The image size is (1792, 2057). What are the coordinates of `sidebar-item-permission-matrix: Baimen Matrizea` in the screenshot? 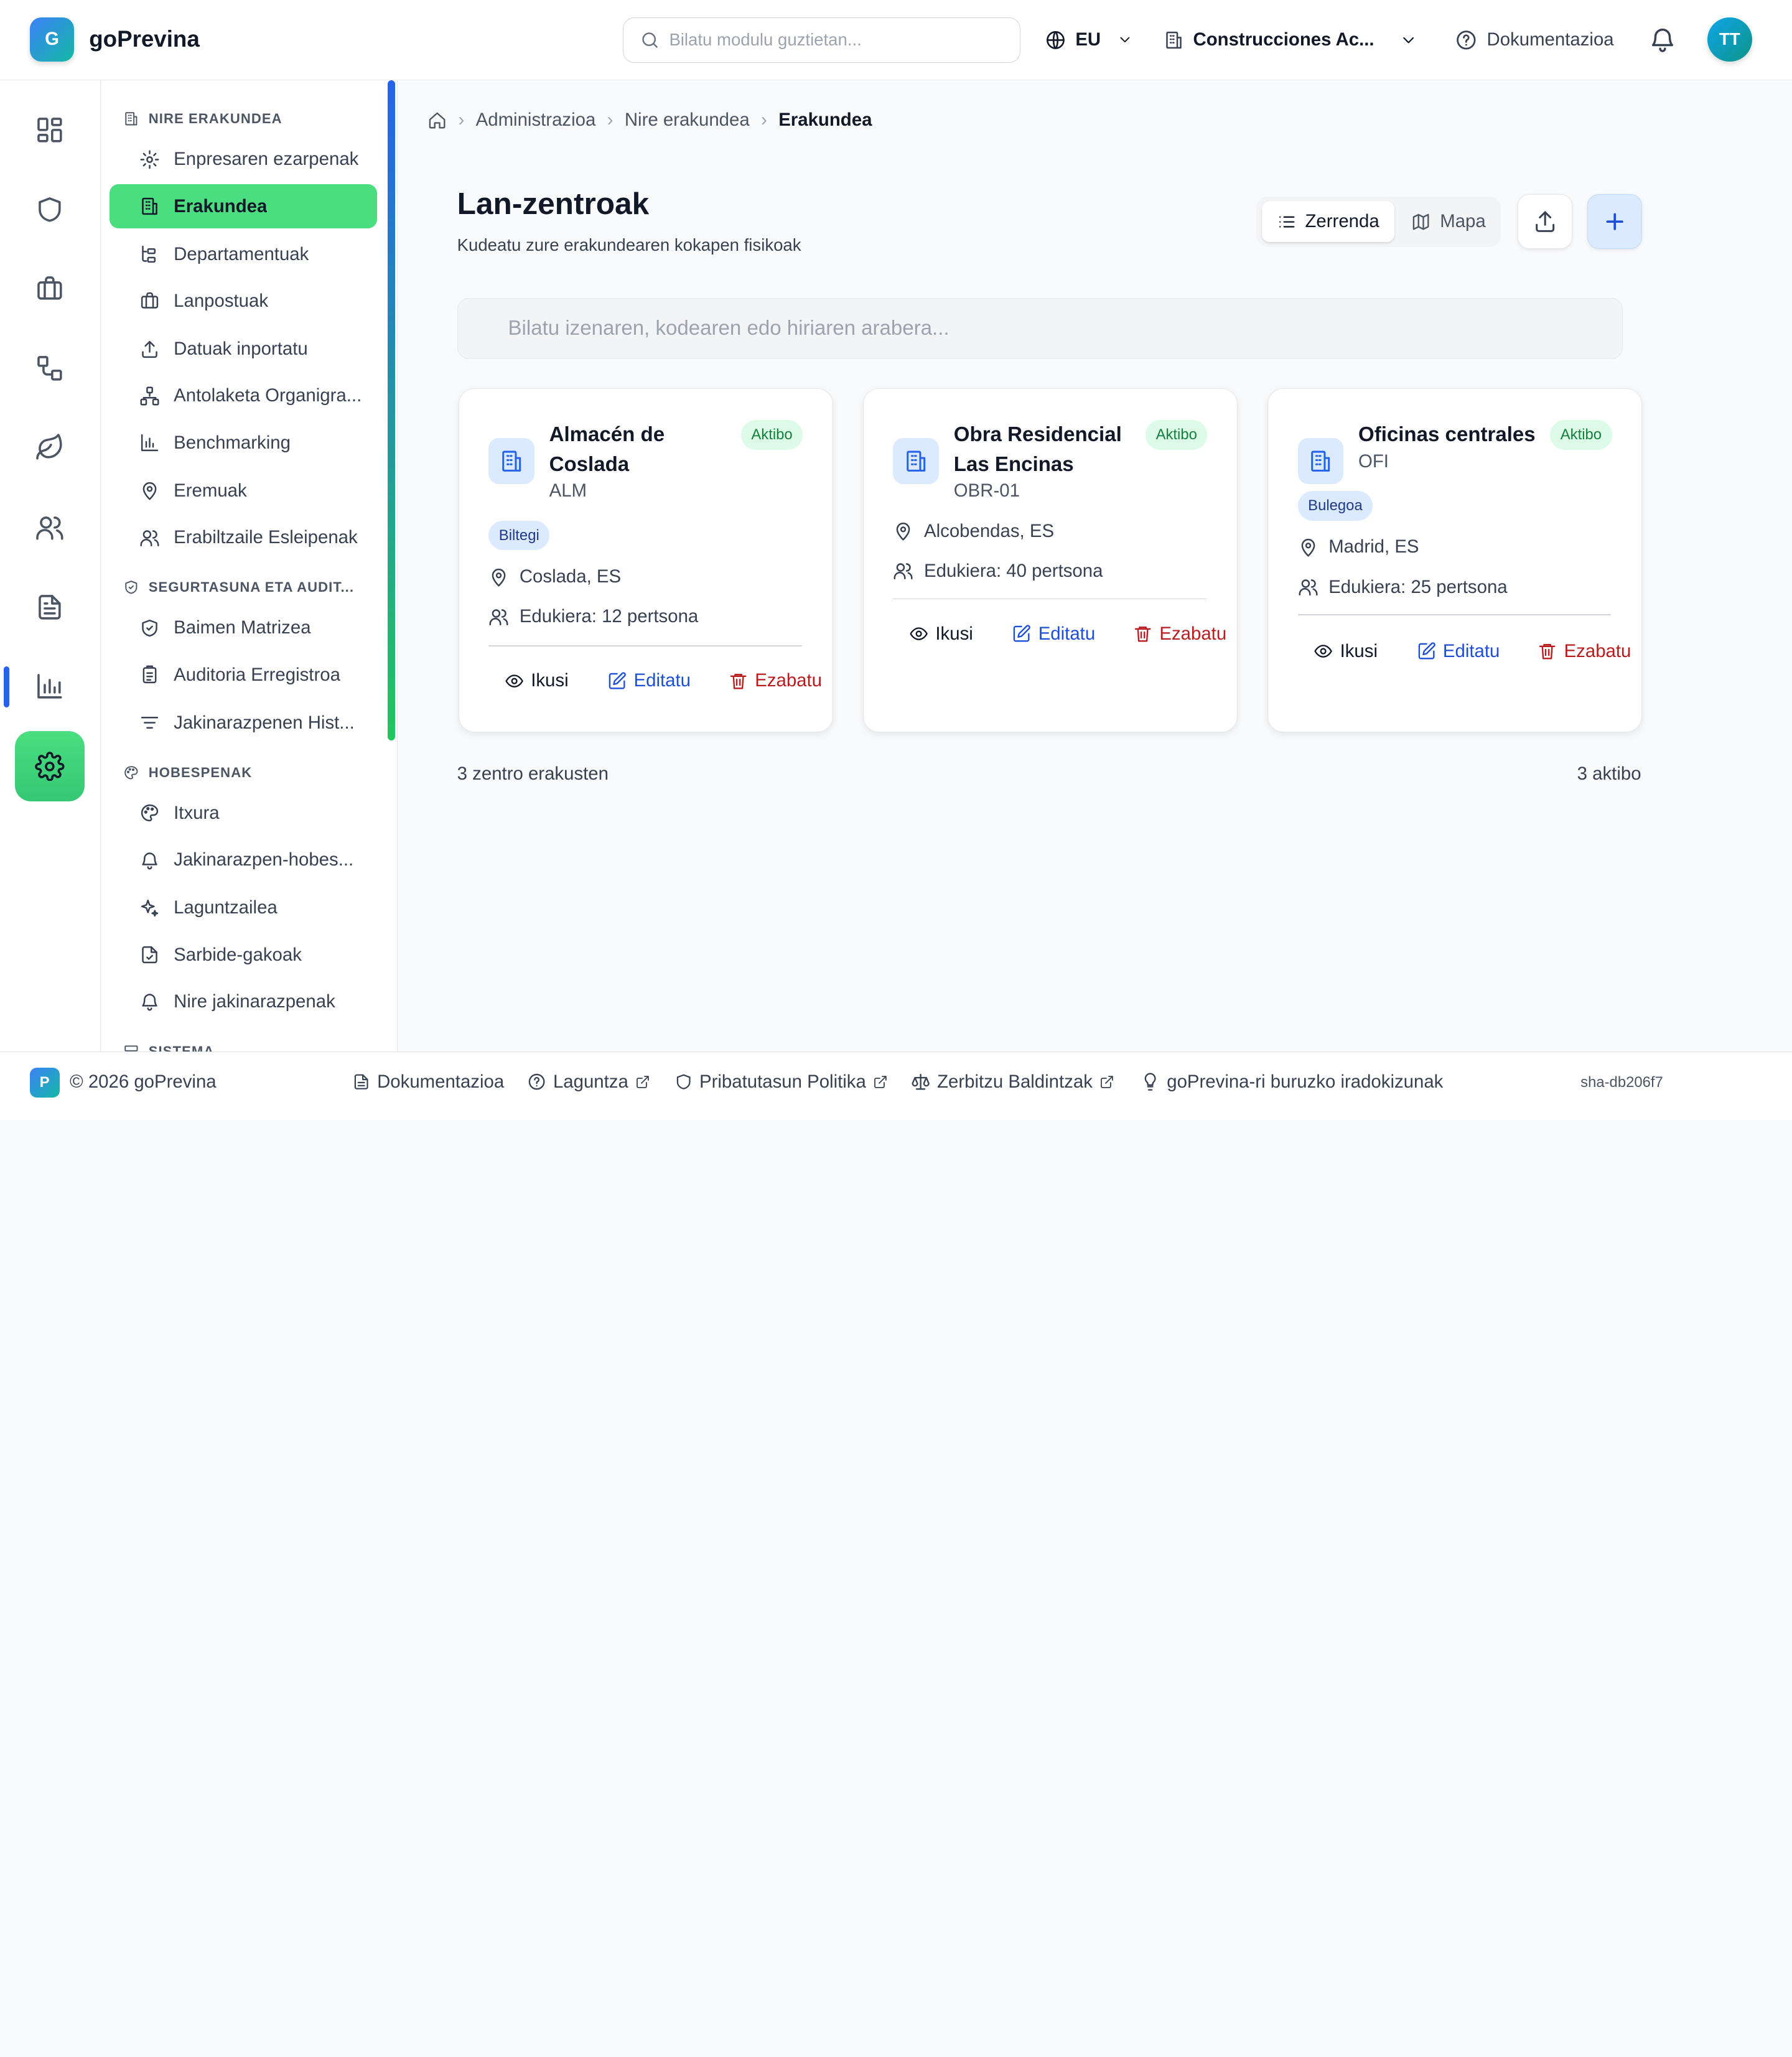 It's located at (243, 627).